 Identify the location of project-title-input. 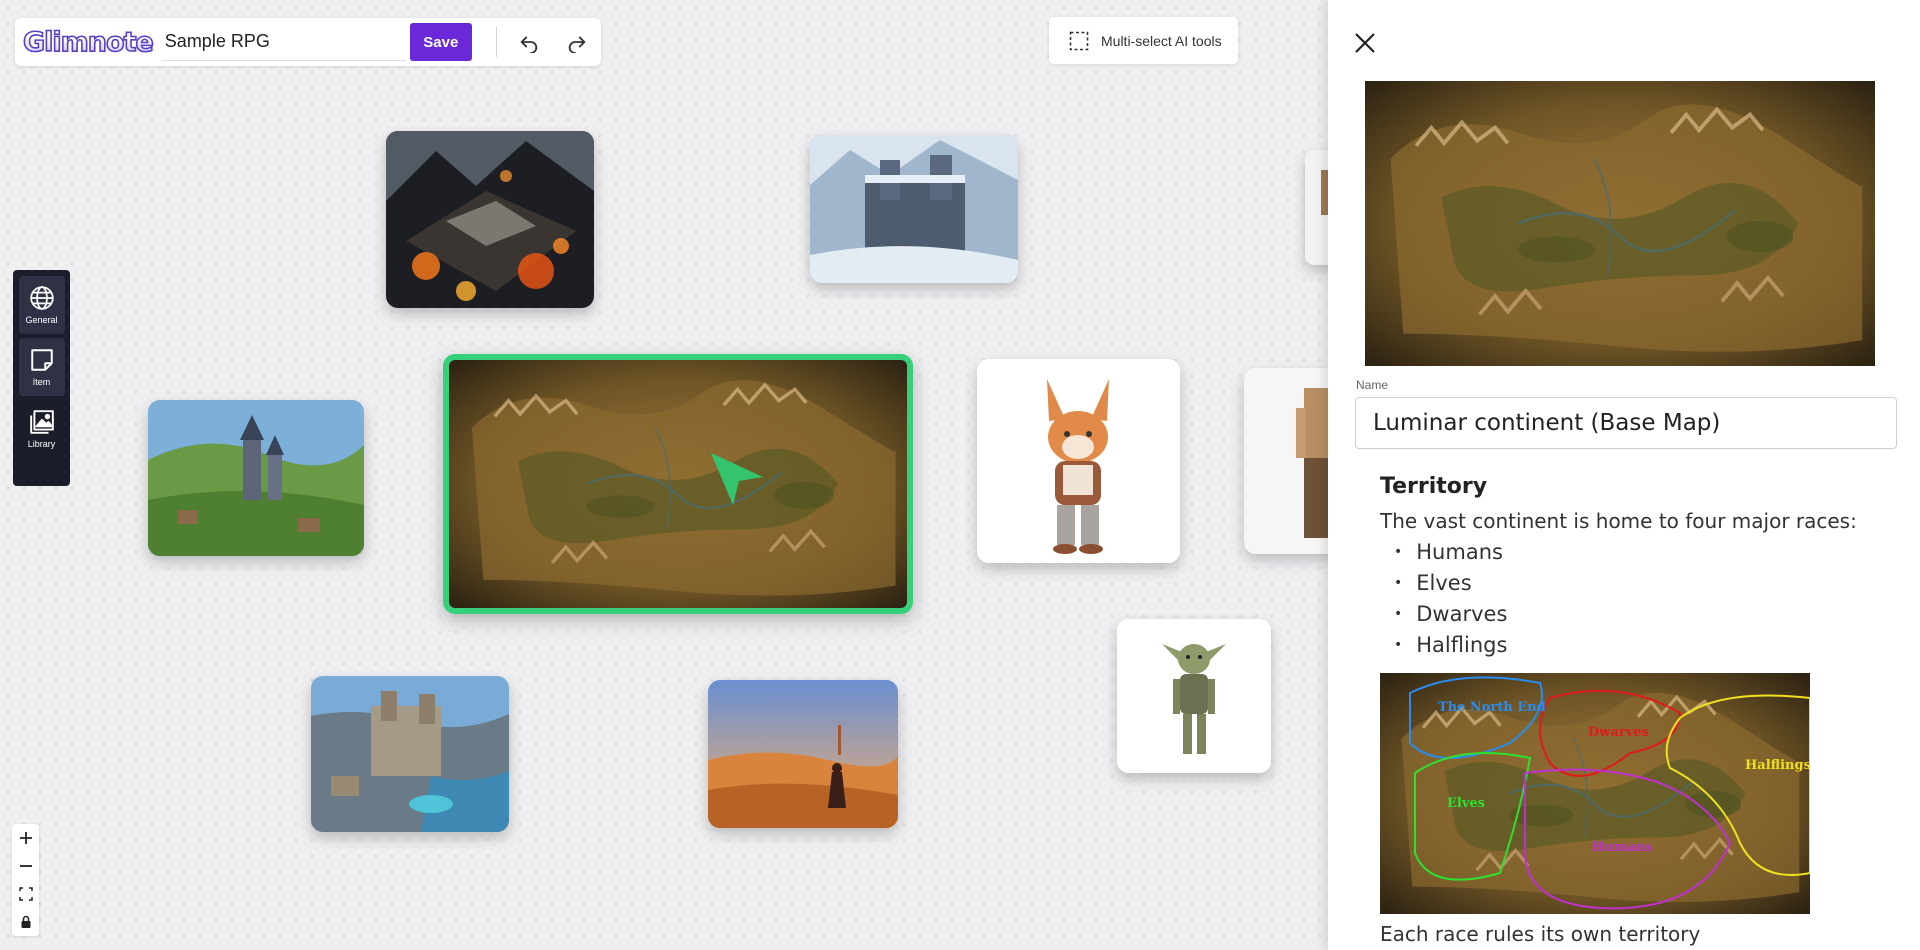
(283, 42).